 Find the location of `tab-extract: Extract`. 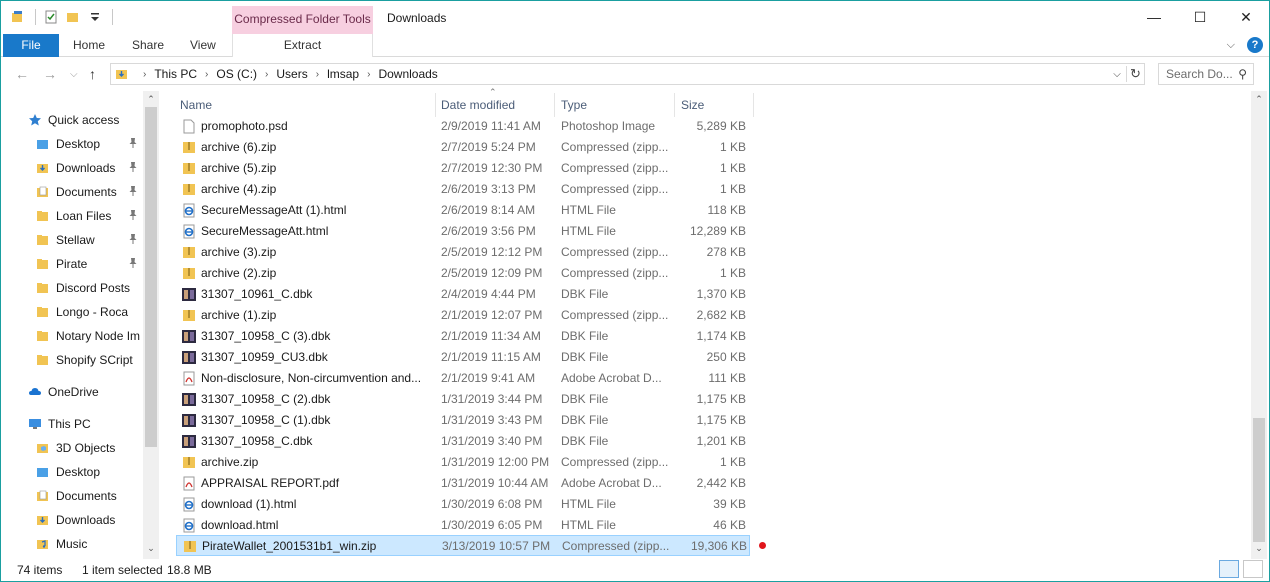

tab-extract: Extract is located at coordinates (302, 45).